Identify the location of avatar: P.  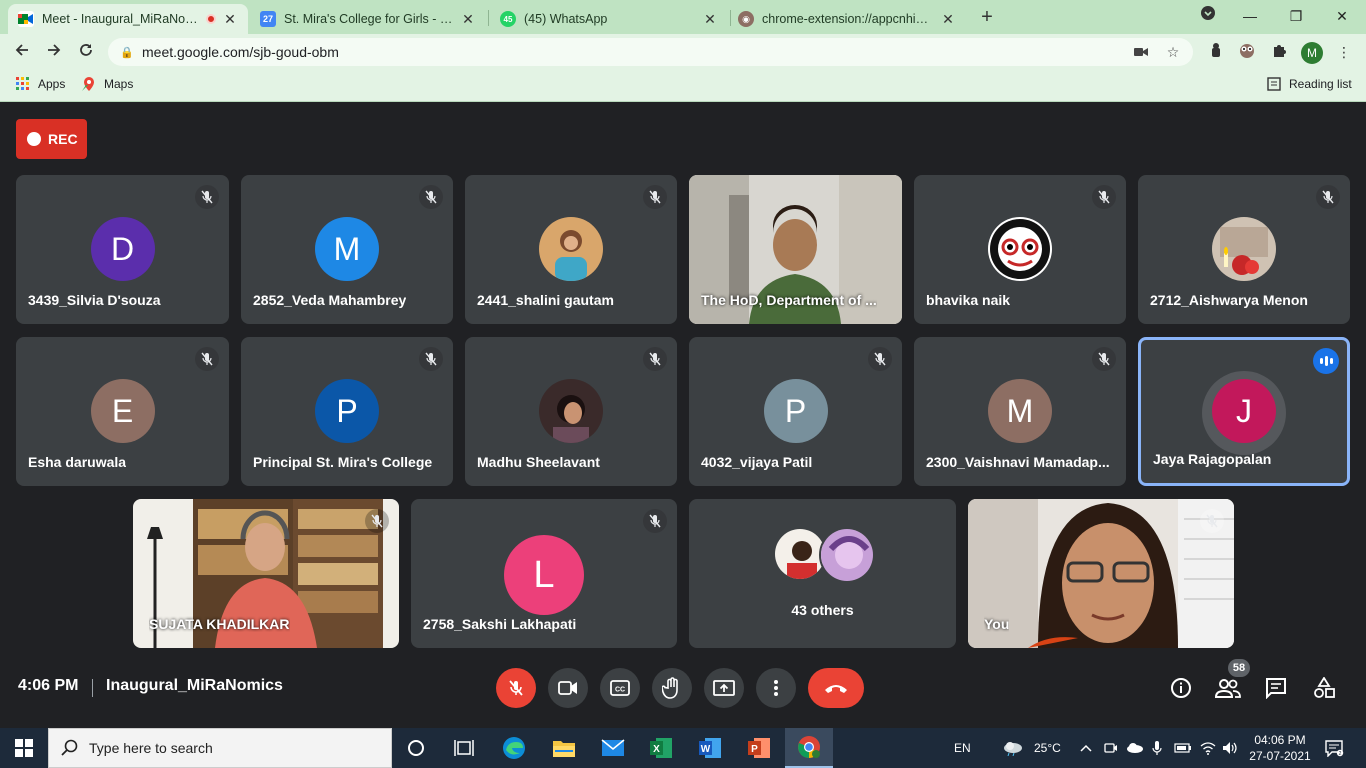
(347, 411).